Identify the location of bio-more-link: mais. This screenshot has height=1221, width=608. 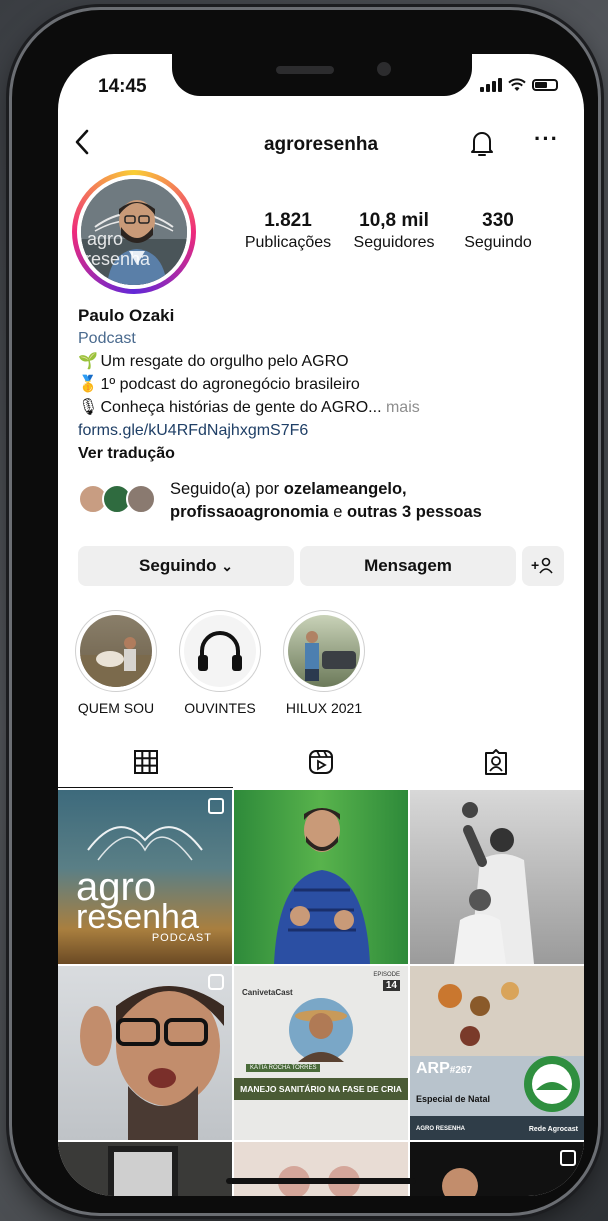
(403, 407).